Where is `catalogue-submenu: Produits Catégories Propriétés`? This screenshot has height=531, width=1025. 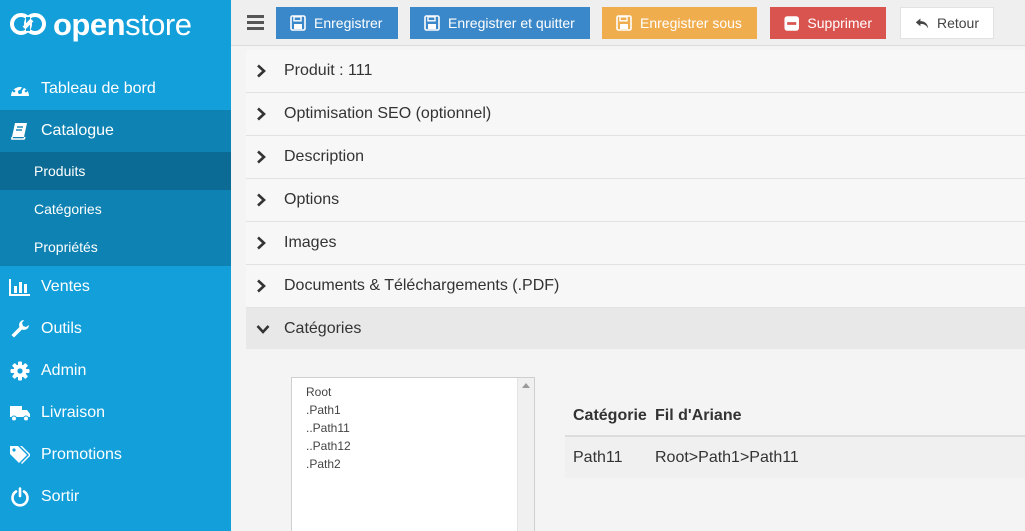 catalogue-submenu: Produits Catégories Propriétés is located at coordinates (115, 209).